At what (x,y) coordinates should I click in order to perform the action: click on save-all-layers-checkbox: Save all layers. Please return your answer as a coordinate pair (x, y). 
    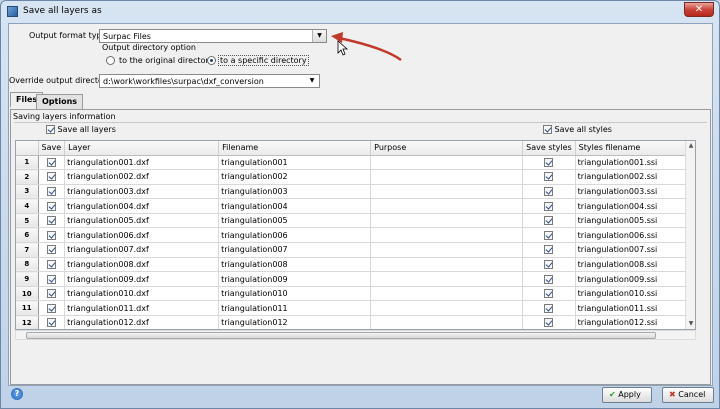
    Looking at the image, I should click on (81, 129).